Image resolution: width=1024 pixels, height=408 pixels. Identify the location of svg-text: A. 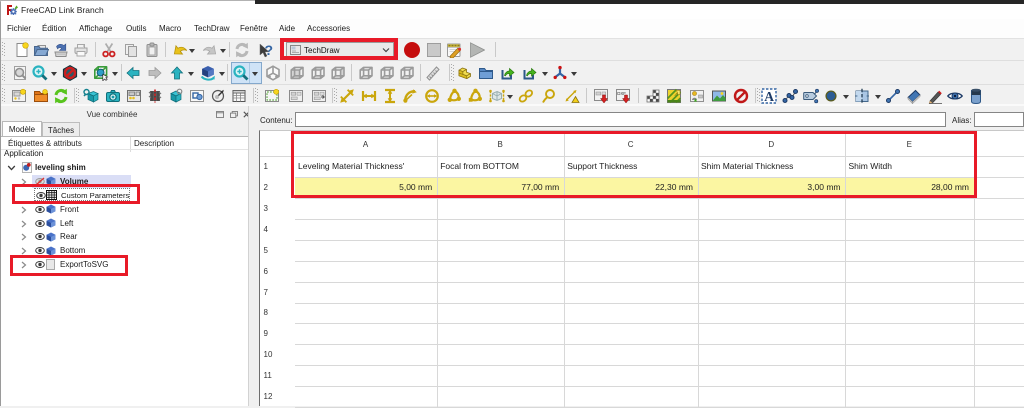
(769, 96).